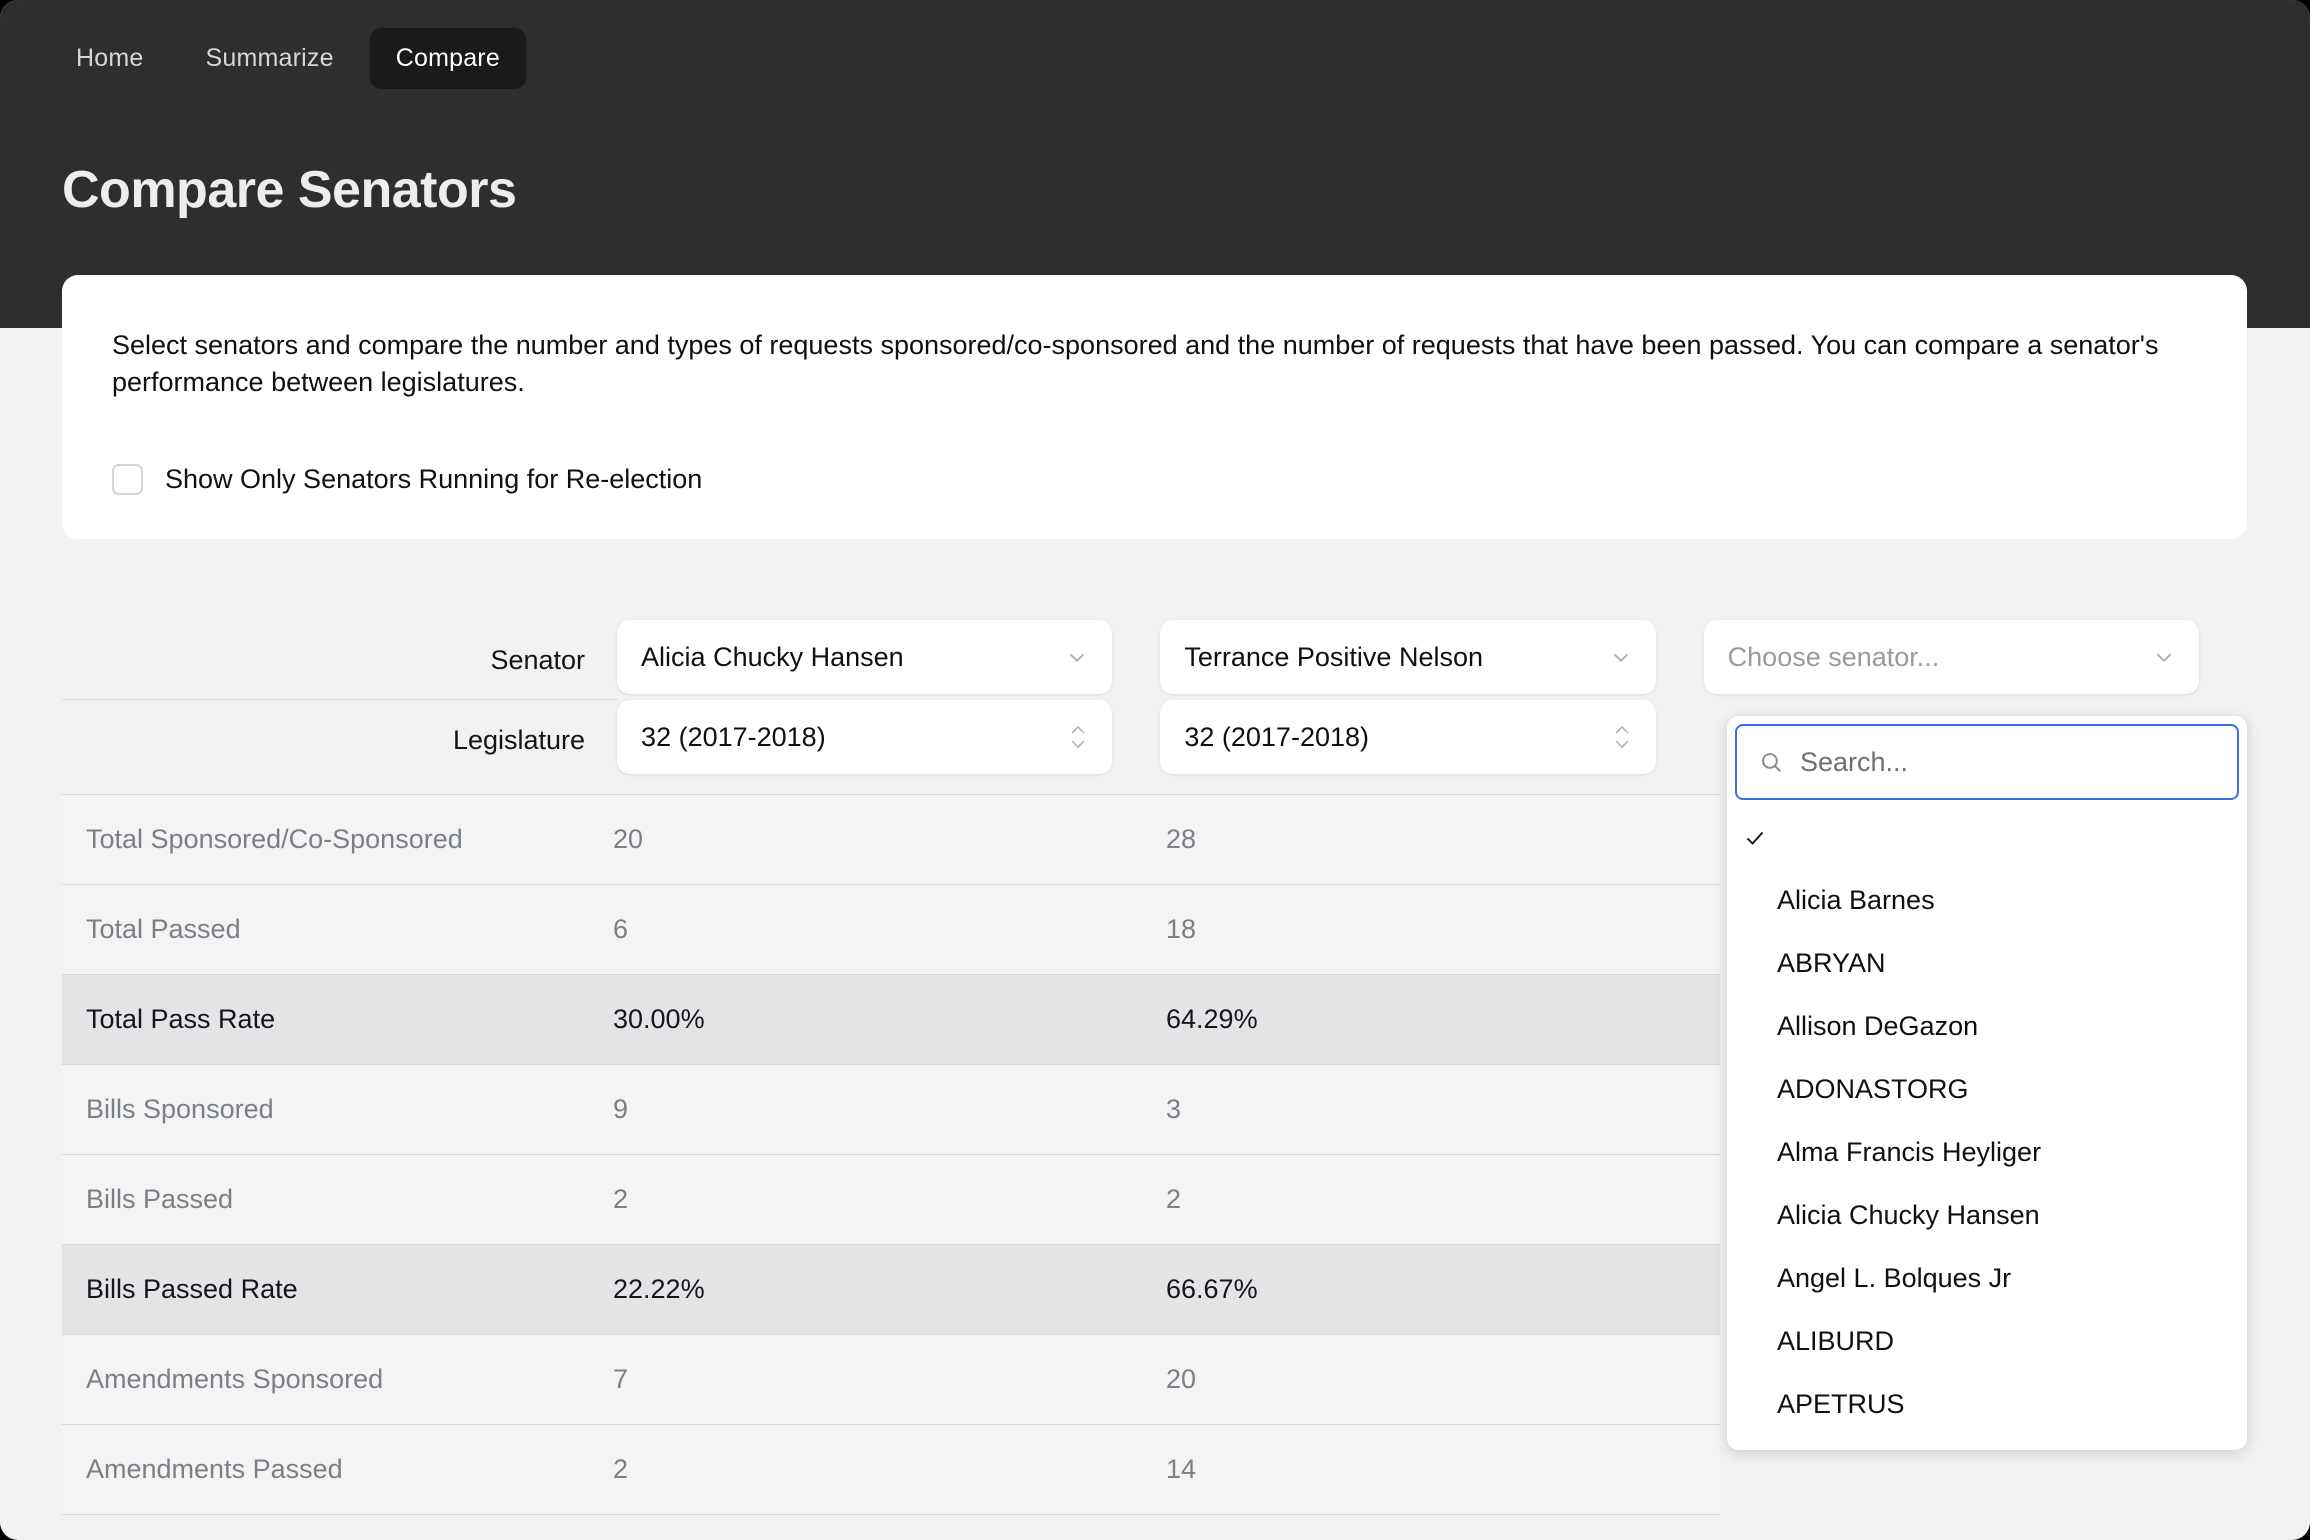 The width and height of the screenshot is (2310, 1540). I want to click on row-value-col1: 7, so click(621, 1379).